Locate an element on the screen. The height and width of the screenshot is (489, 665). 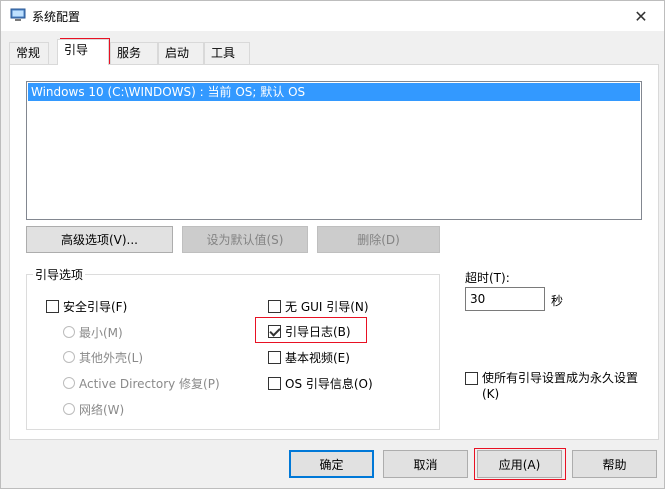
tab-services: 服务 is located at coordinates (134, 53).